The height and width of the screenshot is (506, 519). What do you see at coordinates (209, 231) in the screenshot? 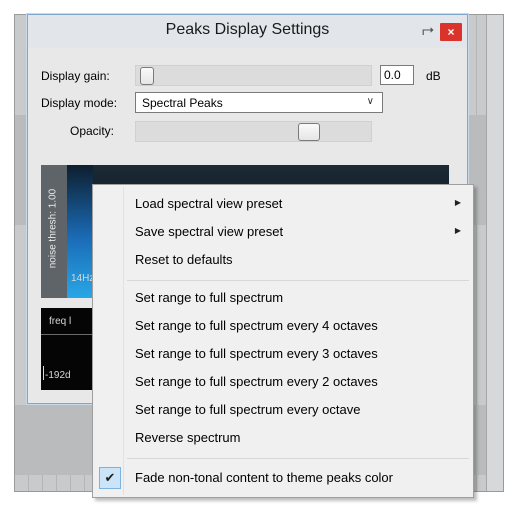
I see `menu-item-label: Save spectral view preset` at bounding box center [209, 231].